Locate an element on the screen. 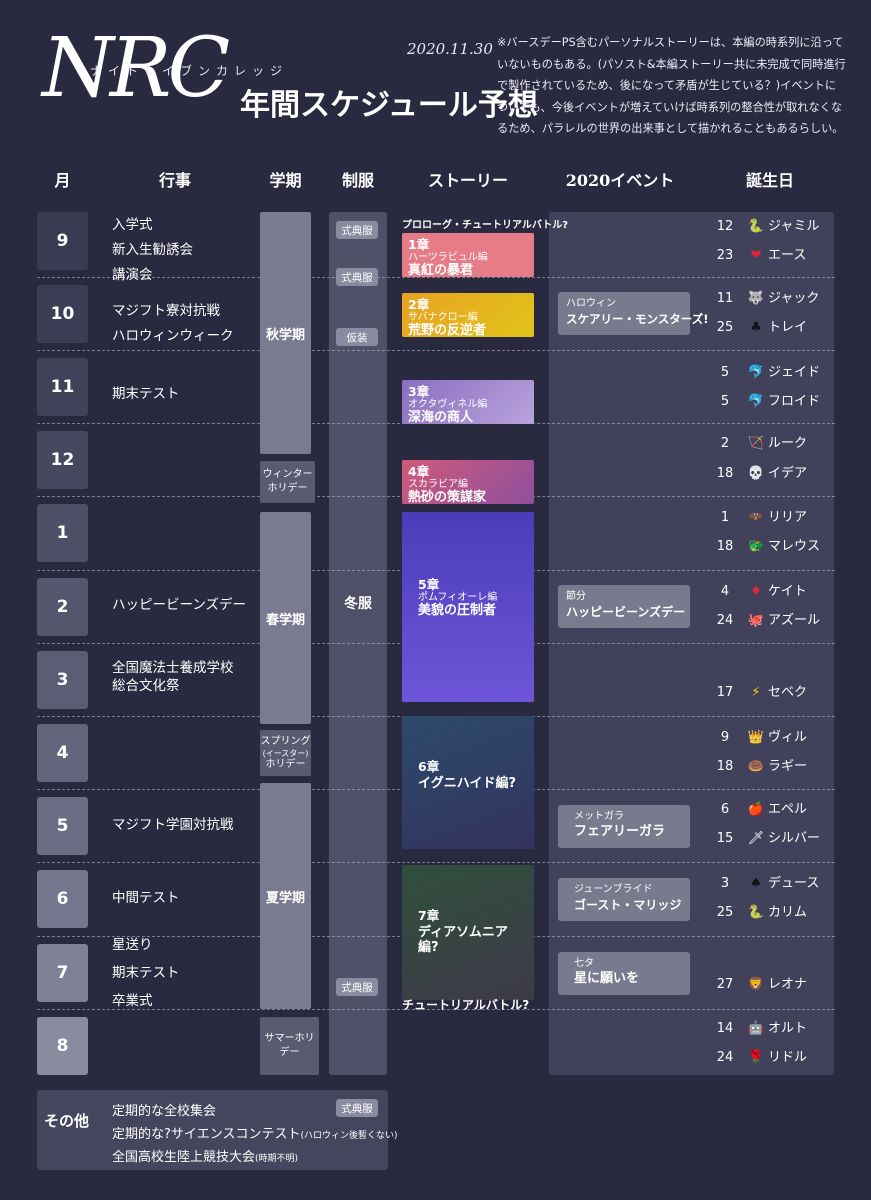  term-autumn: 秋学期 is located at coordinates (285, 333).